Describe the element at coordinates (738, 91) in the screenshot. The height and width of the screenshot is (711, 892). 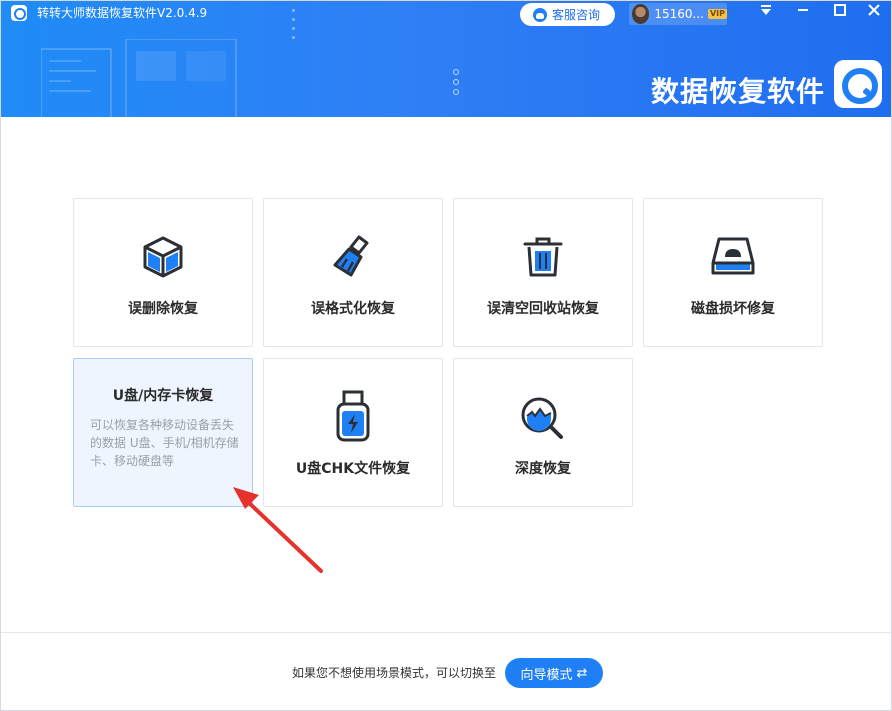
I see `brand-text: 数据恢复软件` at that location.